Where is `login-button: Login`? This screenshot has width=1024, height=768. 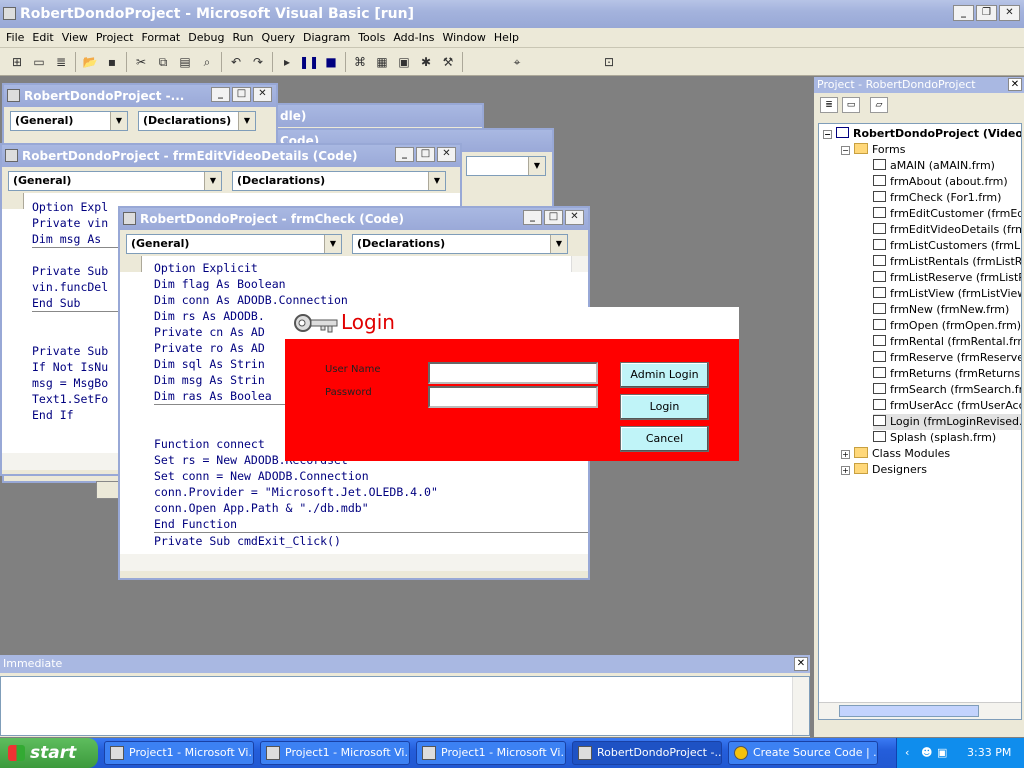
login-button: Login is located at coordinates (664, 407).